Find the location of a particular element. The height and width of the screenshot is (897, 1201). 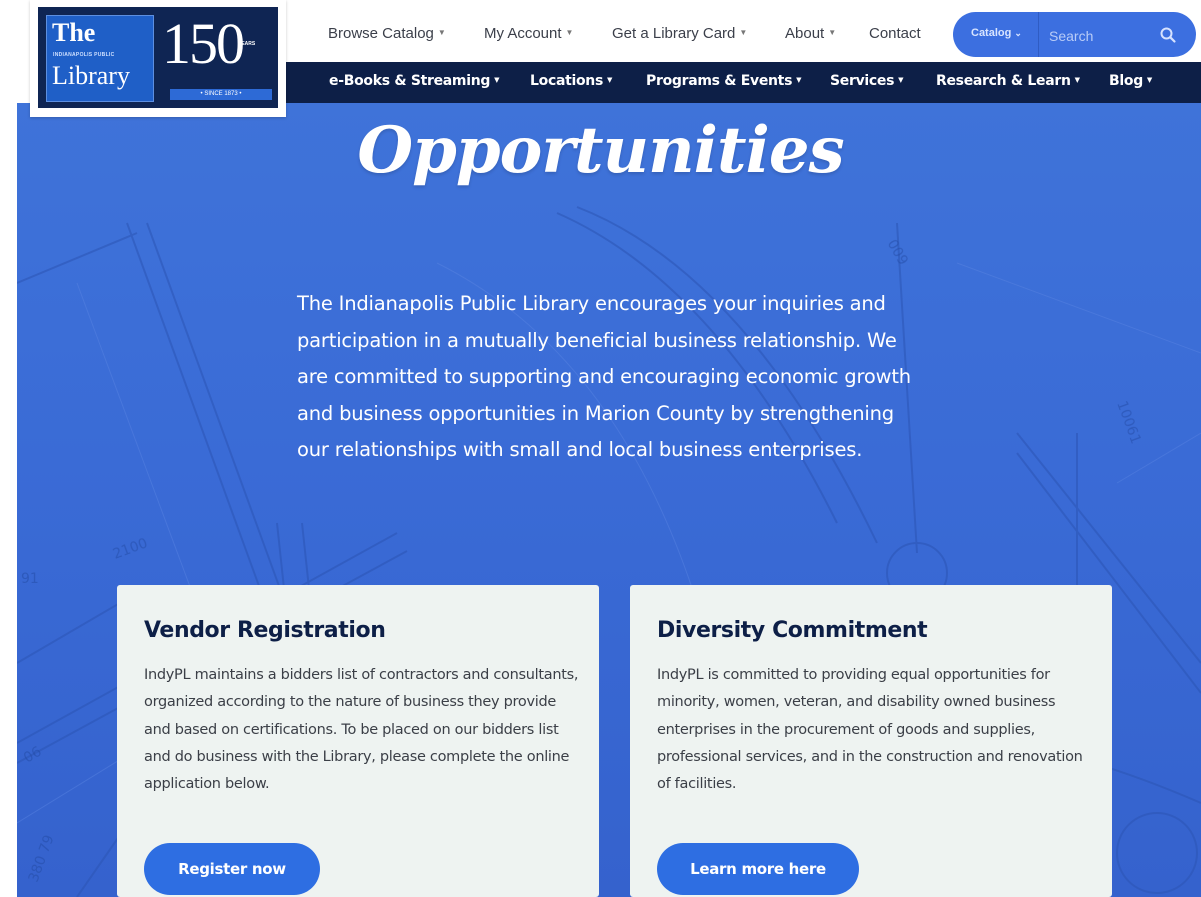

util-link-about: About ▼ is located at coordinates (810, 33).